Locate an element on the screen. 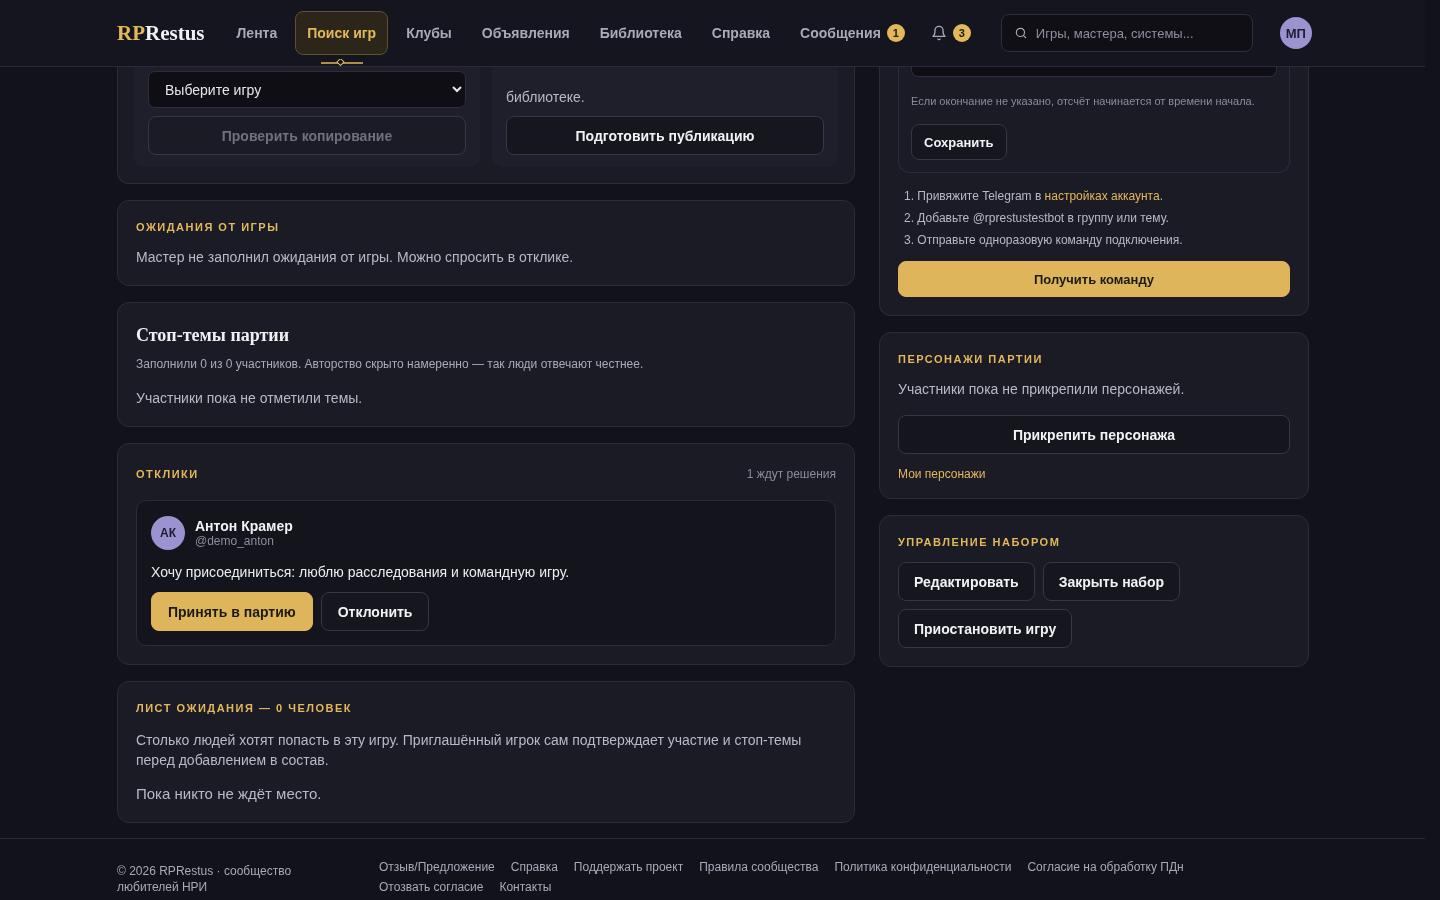 Image resolution: width=1440 pixels, height=900 pixels. footer-link: Поддержать проект is located at coordinates (628, 867).